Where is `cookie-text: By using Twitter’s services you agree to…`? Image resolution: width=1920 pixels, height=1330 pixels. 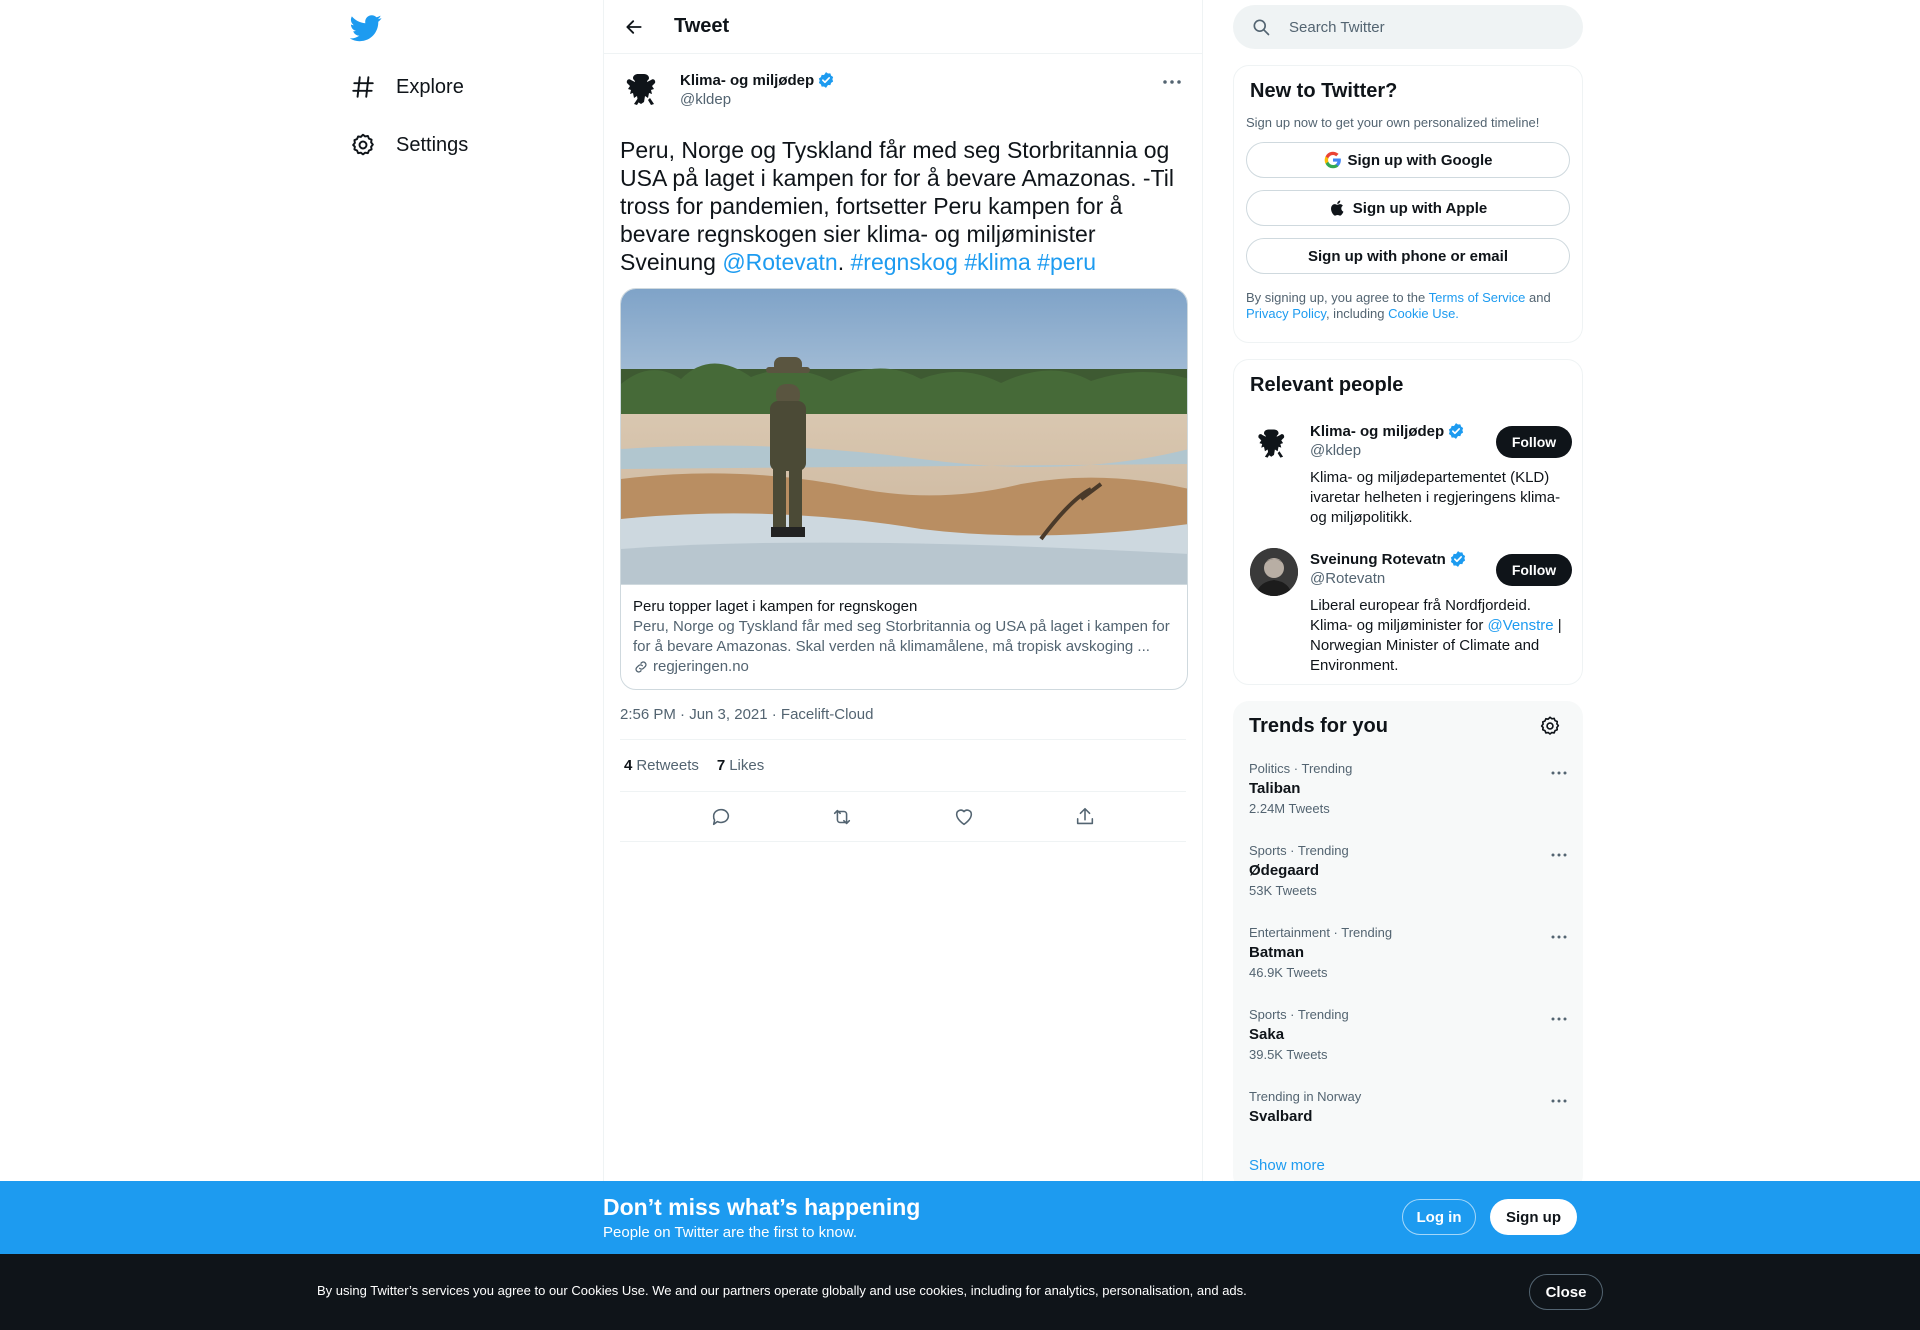
cookie-text: By using Twitter’s services you agree to… is located at coordinates (782, 1290).